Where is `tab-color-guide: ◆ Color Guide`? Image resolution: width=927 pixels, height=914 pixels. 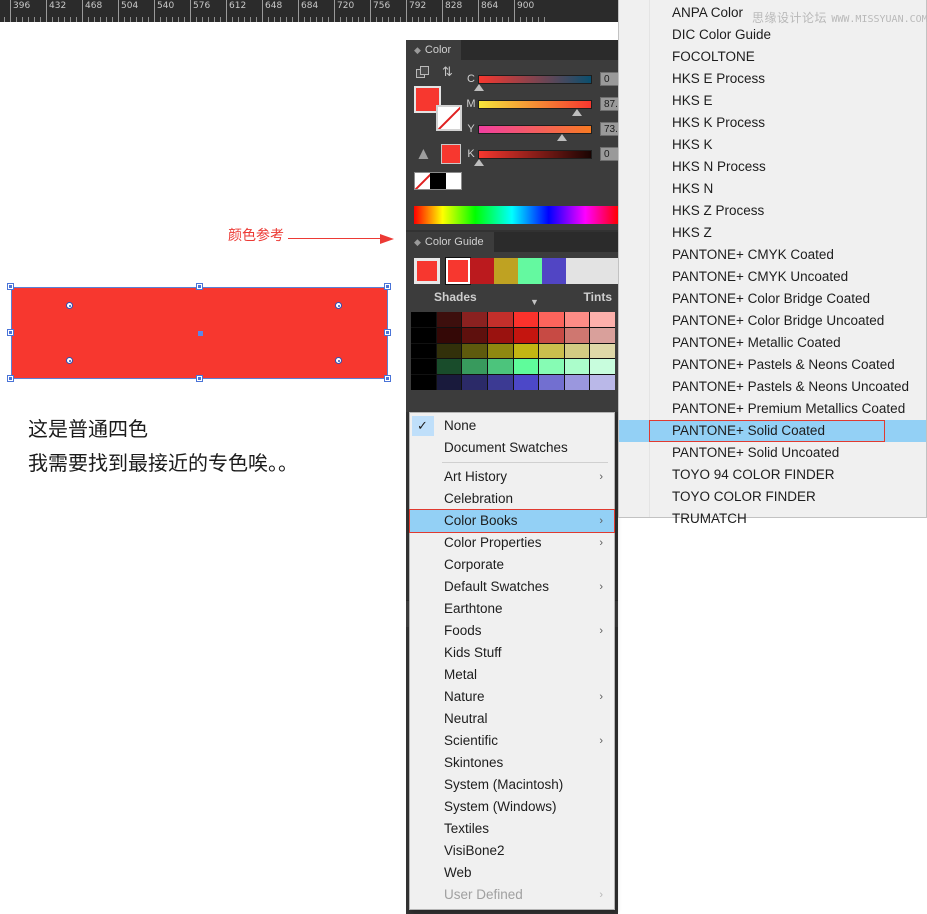
tab-color-guide: ◆ Color Guide is located at coordinates (450, 242).